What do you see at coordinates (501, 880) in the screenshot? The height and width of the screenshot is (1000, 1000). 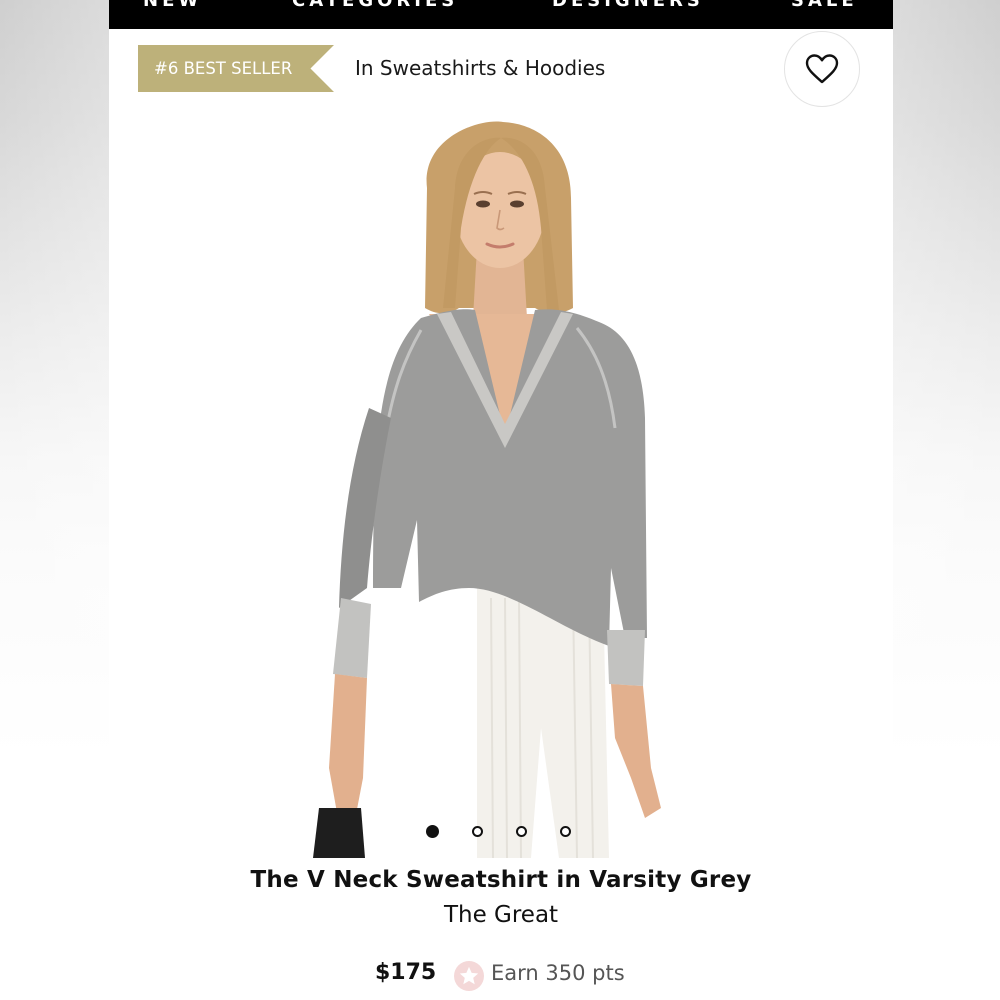 I see `product-title: The V Neck Sweatshirt in Varsity Grey` at bounding box center [501, 880].